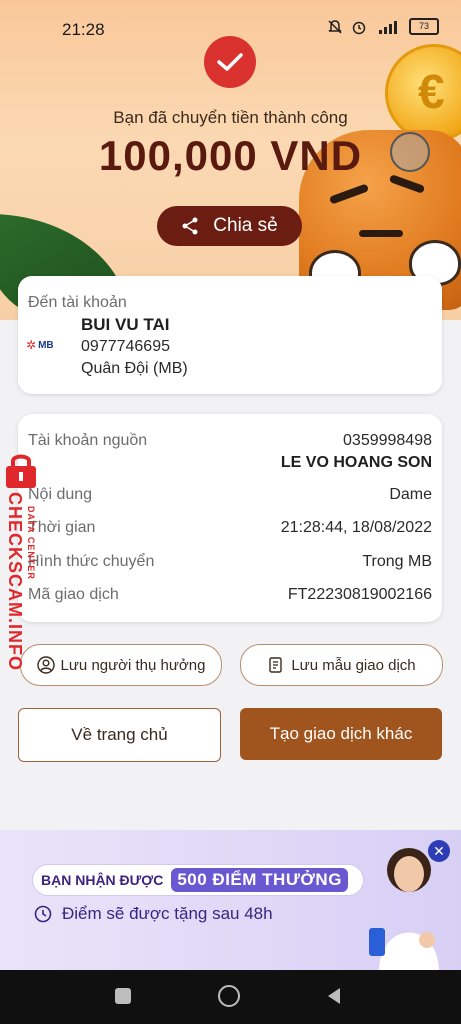 The image size is (461, 1024). Describe the element at coordinates (359, 594) in the screenshot. I see `transaction-code-value: FT22230819002166` at that location.